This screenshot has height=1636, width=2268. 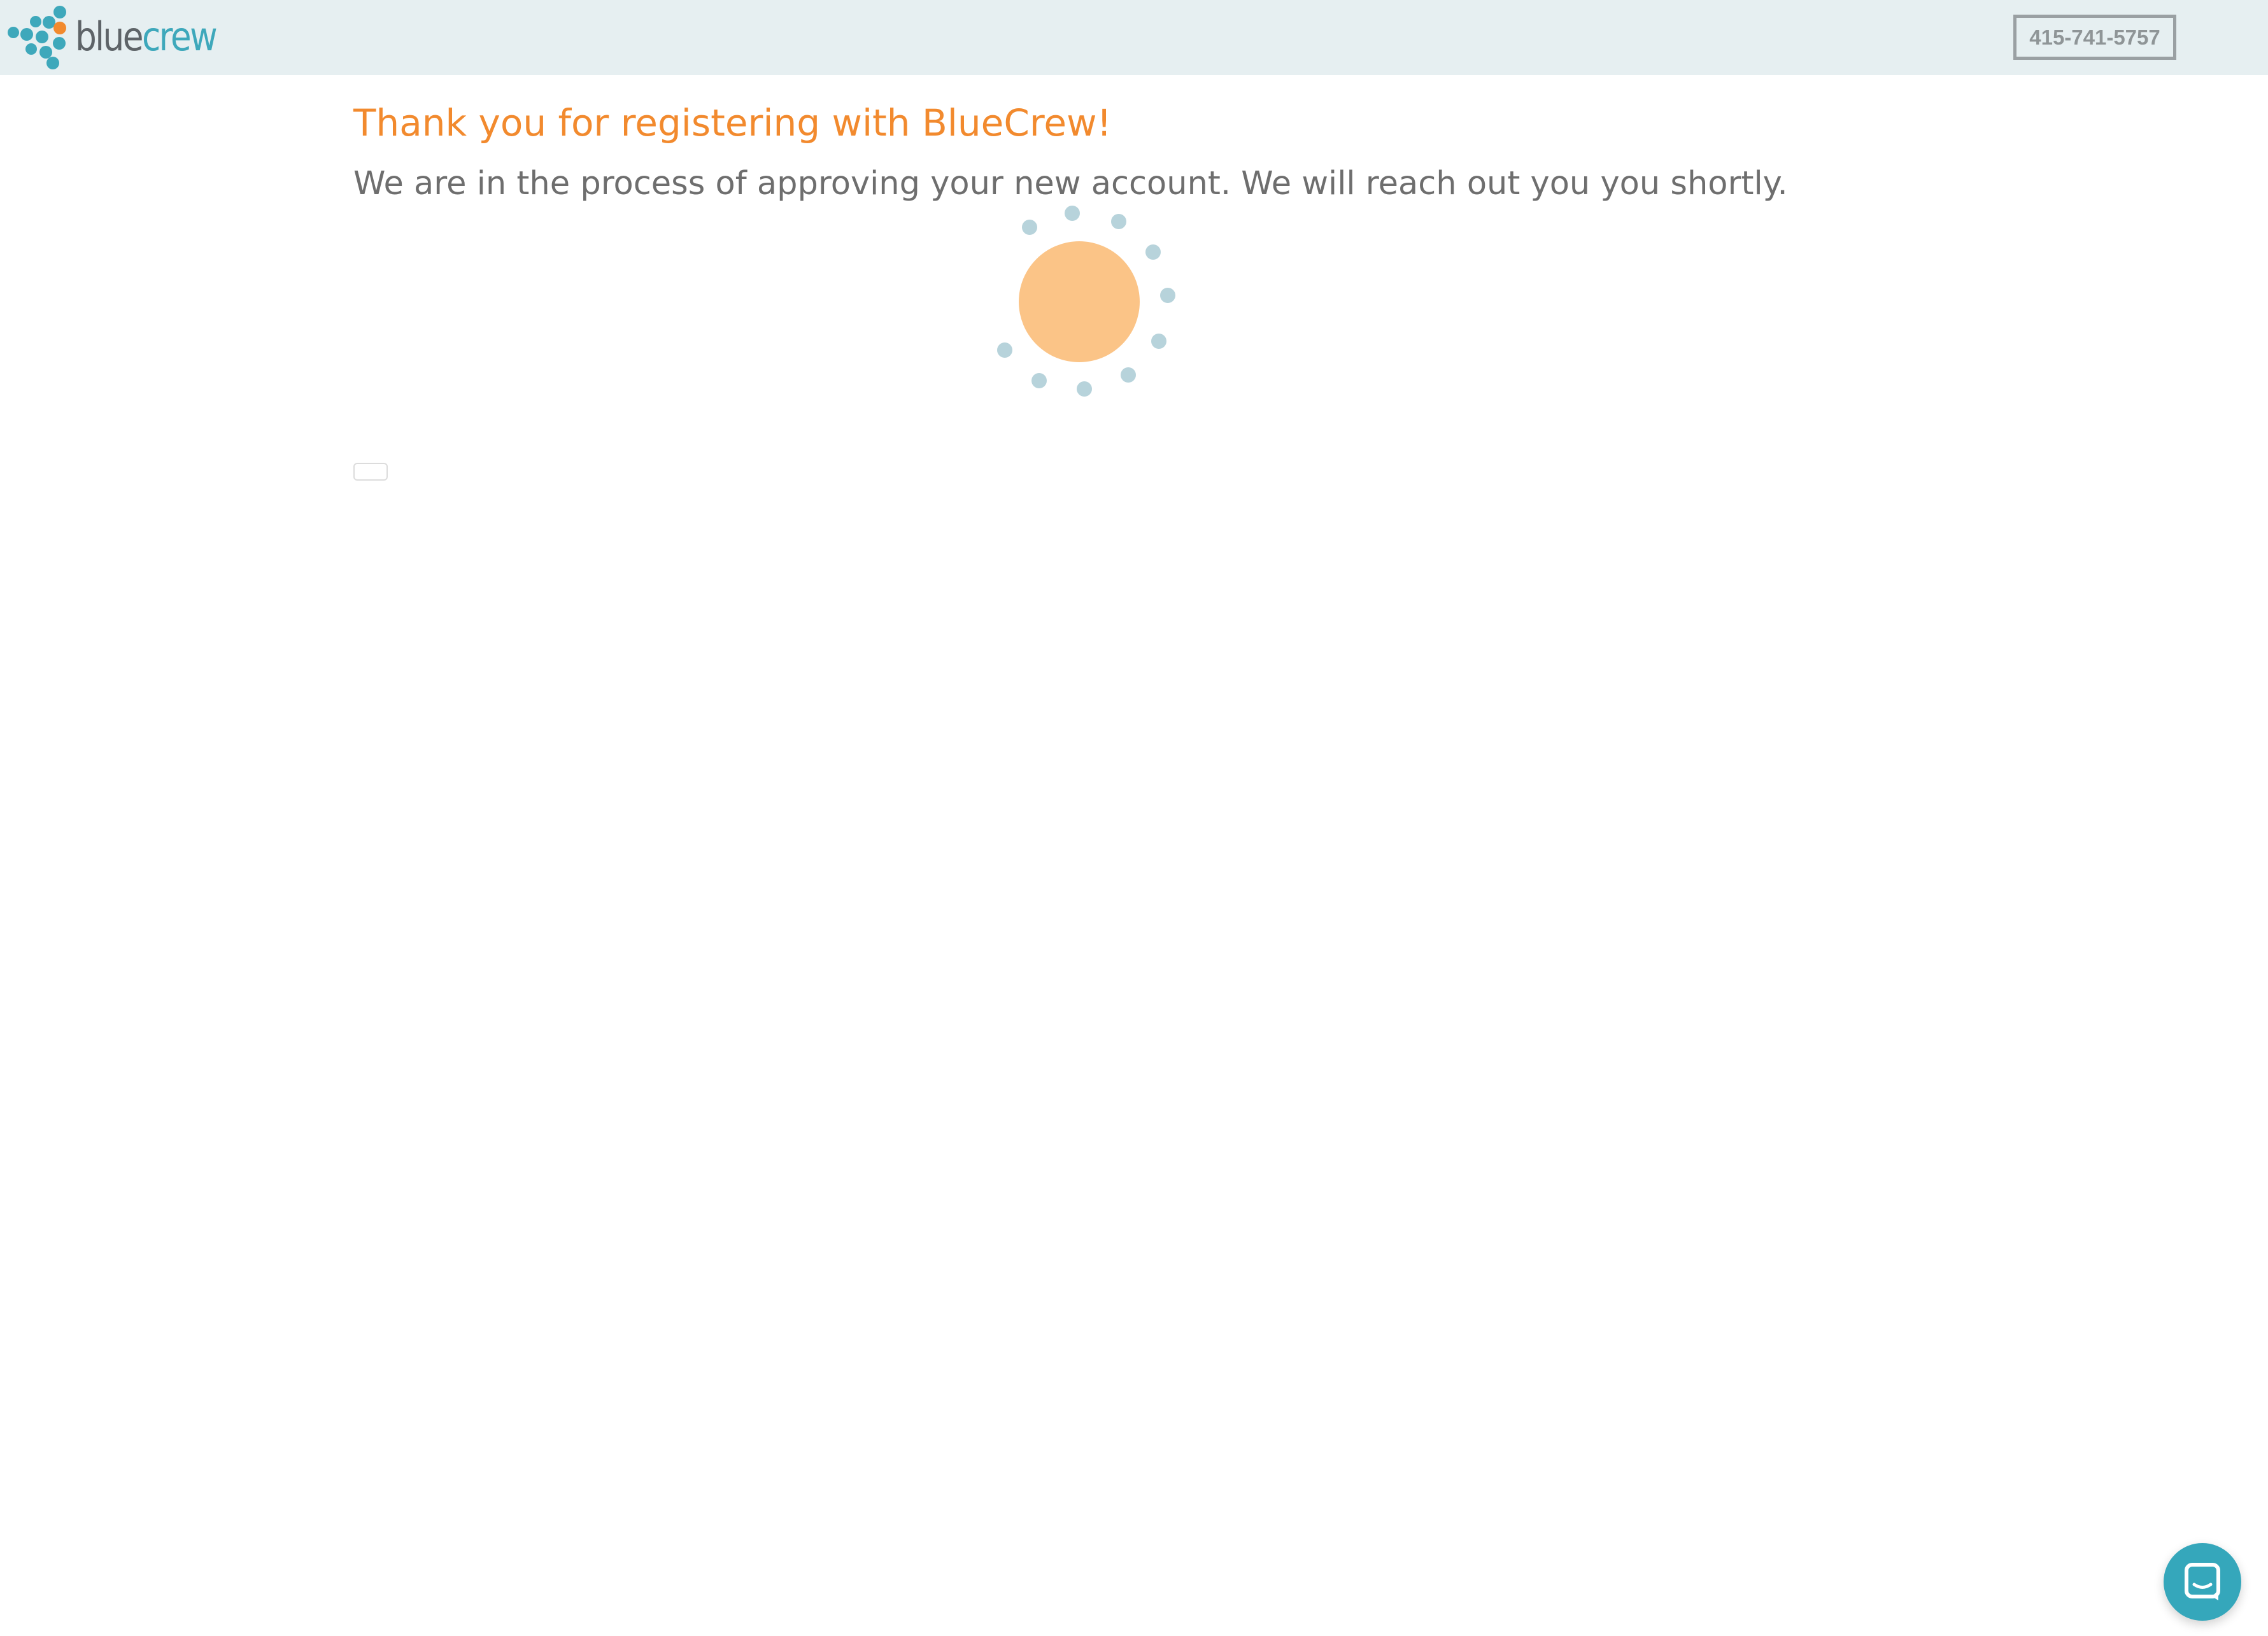 I want to click on bluecrew-logo: bluecrew, so click(x=111, y=37).